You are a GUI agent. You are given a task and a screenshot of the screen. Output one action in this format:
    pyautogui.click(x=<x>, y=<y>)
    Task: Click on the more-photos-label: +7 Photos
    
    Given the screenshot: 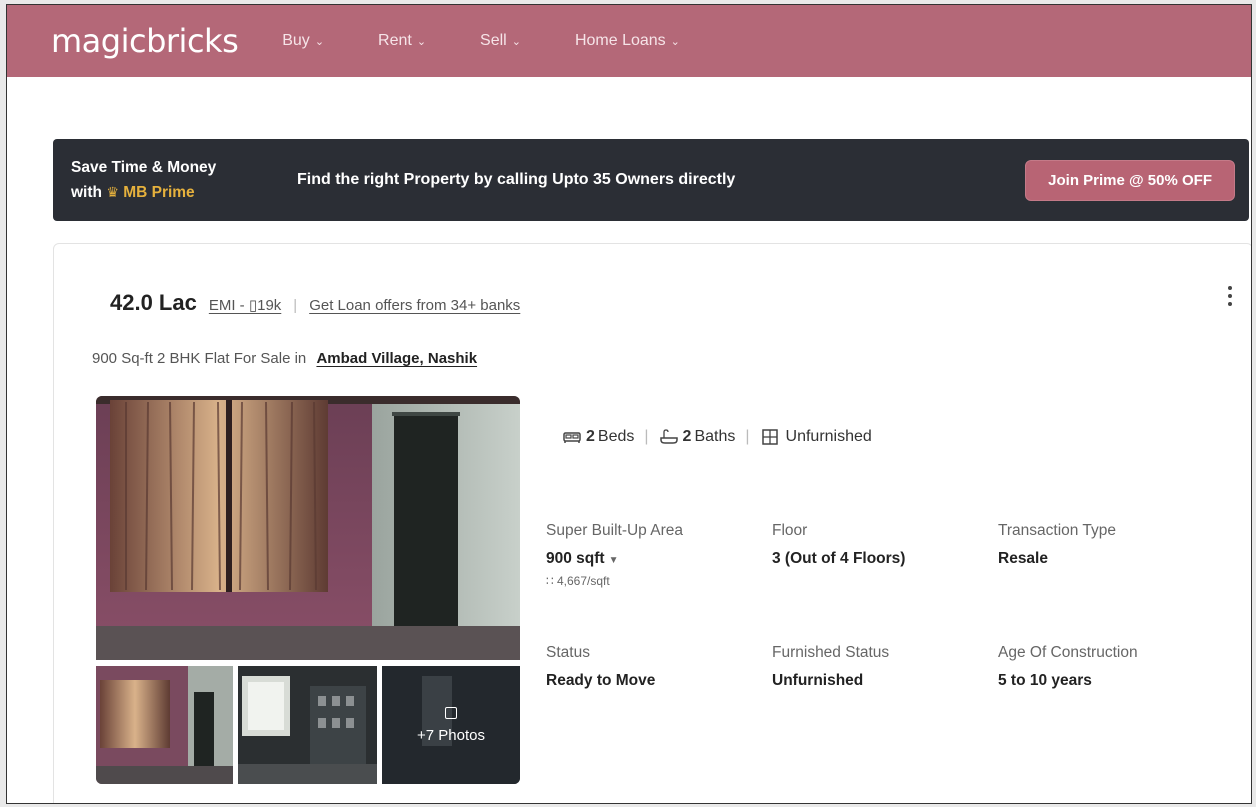 What is the action you would take?
    pyautogui.click(x=451, y=735)
    